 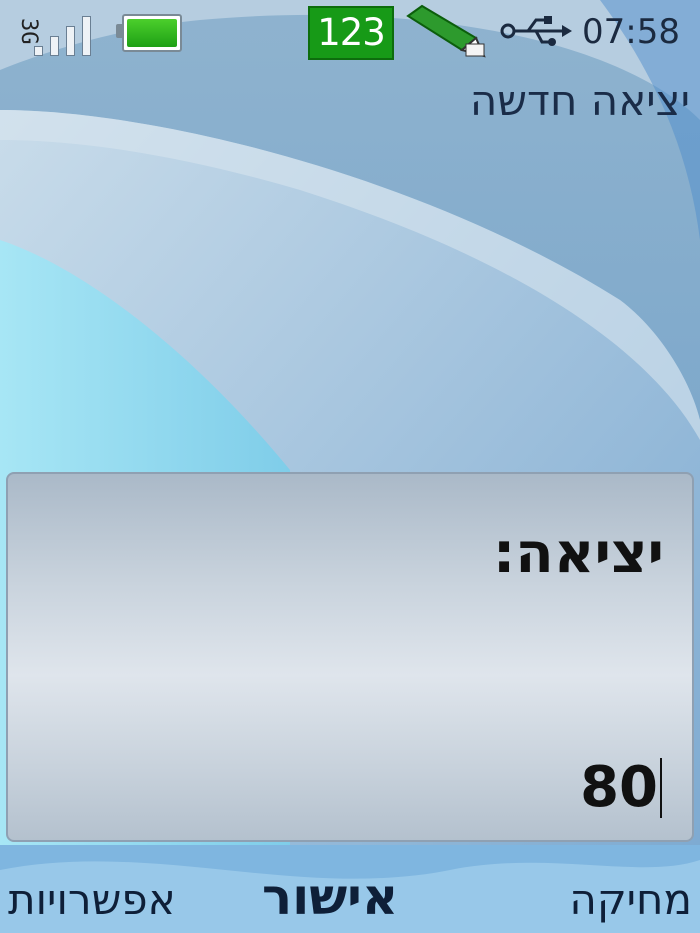 I want to click on softkey-bar: אפשרויות אישור מחיקה, so click(x=350, y=896).